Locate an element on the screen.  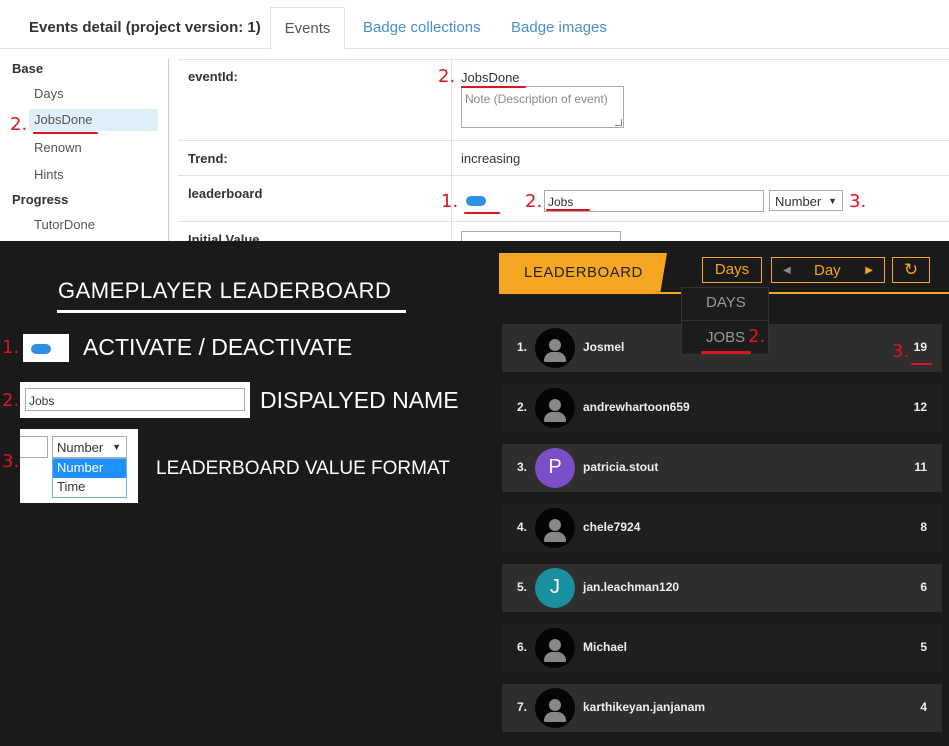
displayed-name-input: Jobs is located at coordinates (135, 399).